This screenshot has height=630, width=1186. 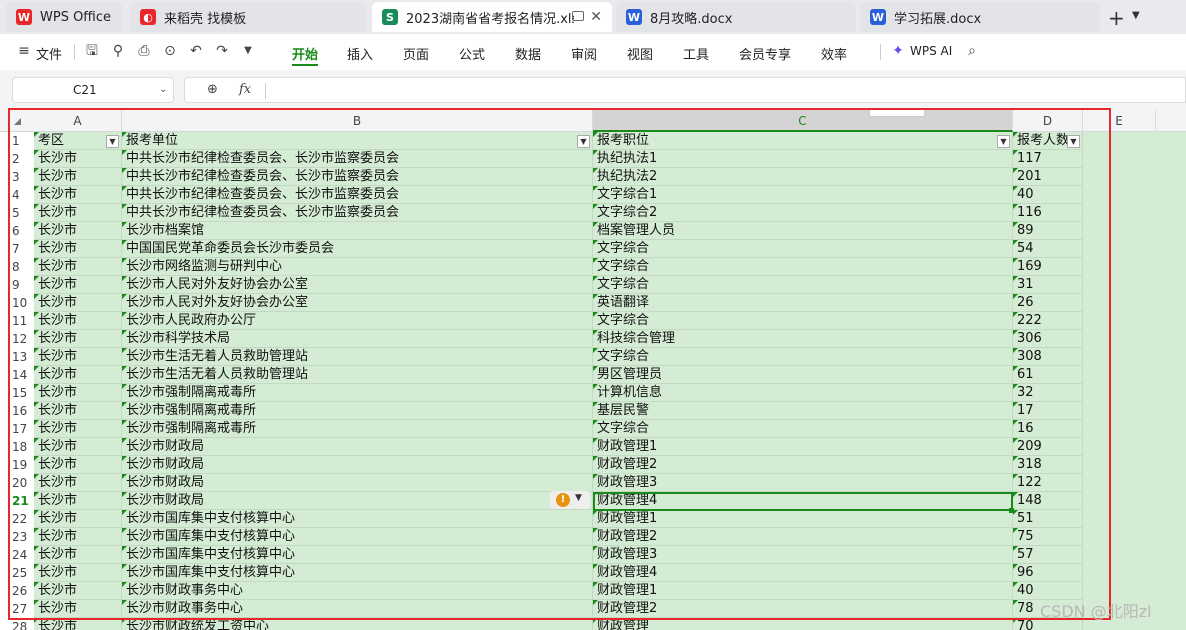 I want to click on menu-wps-ai: WPS AI, so click(x=931, y=51).